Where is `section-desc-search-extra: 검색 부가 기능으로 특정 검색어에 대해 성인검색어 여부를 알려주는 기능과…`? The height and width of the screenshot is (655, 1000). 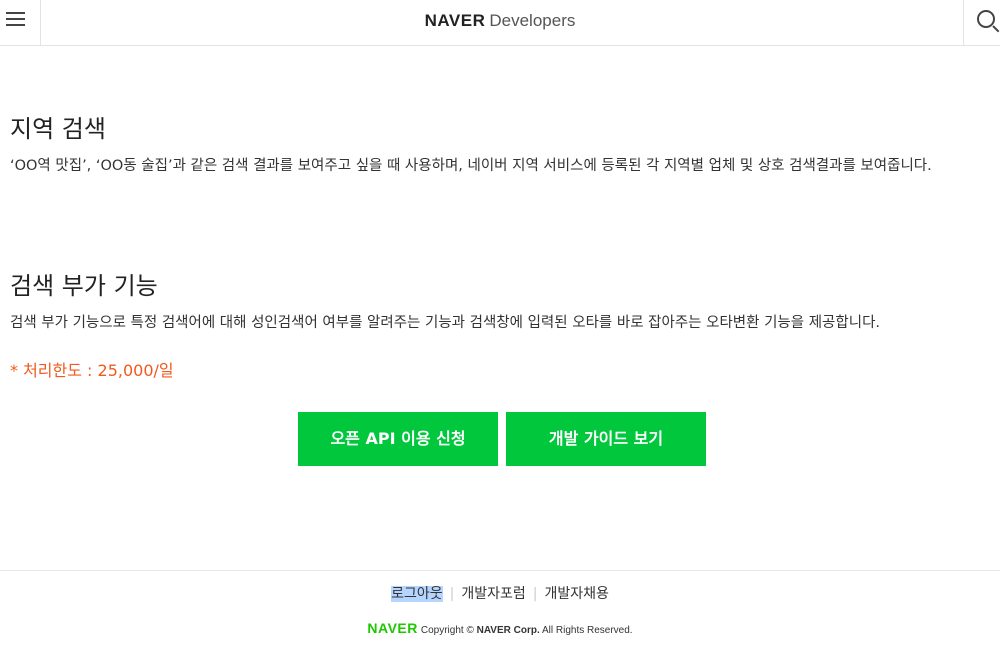
section-desc-search-extra: 검색 부가 기능으로 특정 검색어에 대해 성인검색어 여부를 알려주는 기능과… is located at coordinates (445, 323).